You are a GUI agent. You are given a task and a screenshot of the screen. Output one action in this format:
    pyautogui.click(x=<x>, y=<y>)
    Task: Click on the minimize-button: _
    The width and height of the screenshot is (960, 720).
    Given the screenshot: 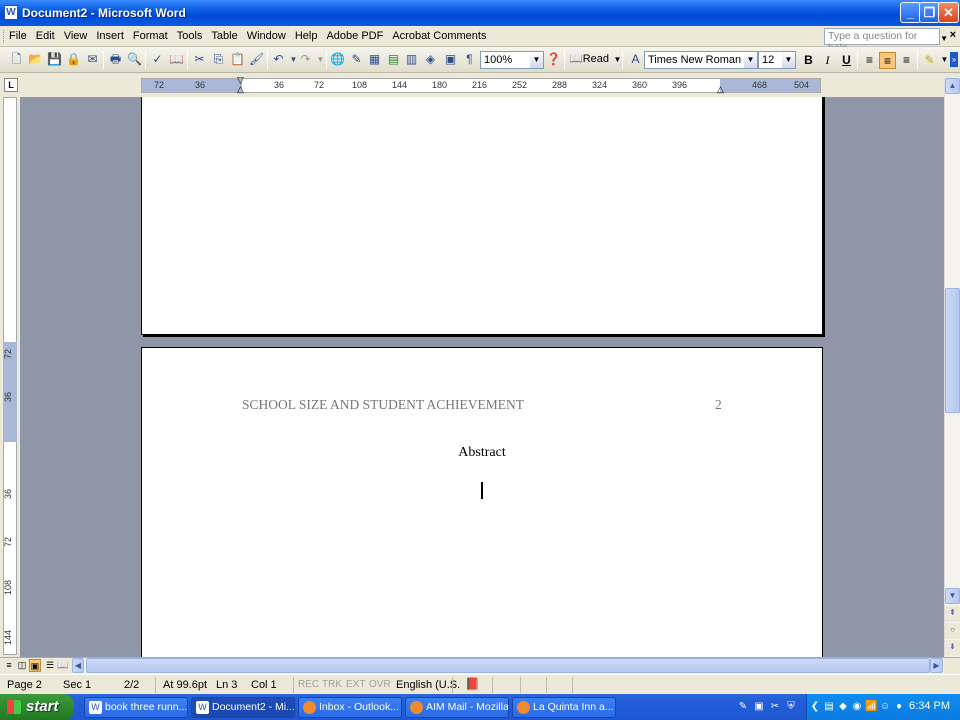 What is the action you would take?
    pyautogui.click(x=910, y=12)
    